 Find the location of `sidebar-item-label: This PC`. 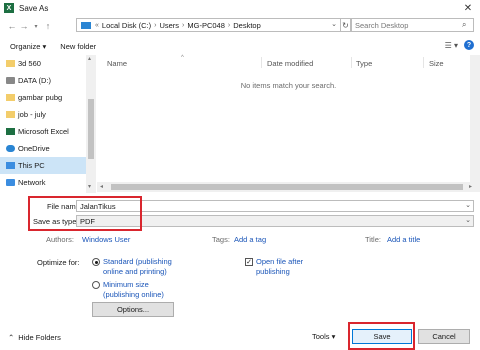

sidebar-item-label: This PC is located at coordinates (31, 165).